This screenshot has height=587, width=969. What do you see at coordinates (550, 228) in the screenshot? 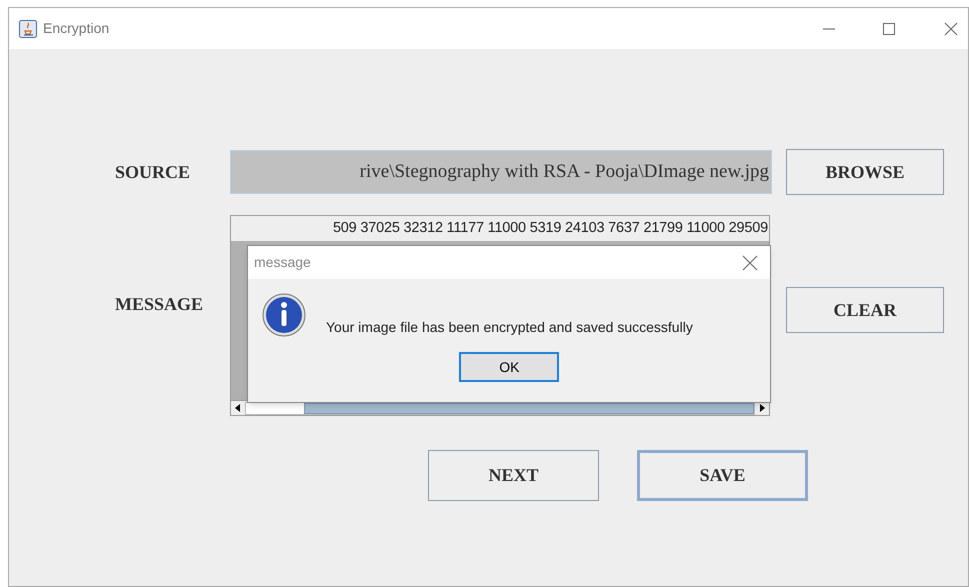
I see `message-text: 509 37025 32312 11177 11000 5319 24103 7637 21799 11000 29509` at bounding box center [550, 228].